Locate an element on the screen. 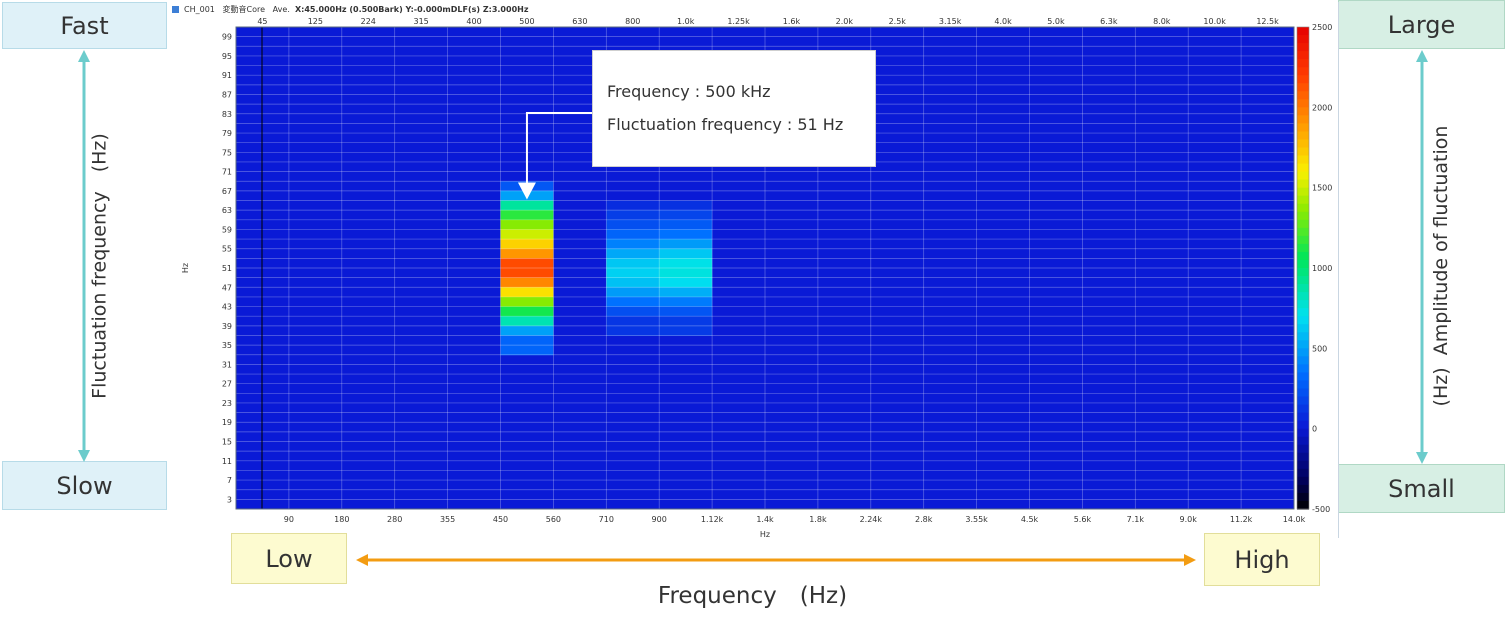 The height and width of the screenshot is (619, 1505). y-tick-label: 51 is located at coordinates (227, 268).